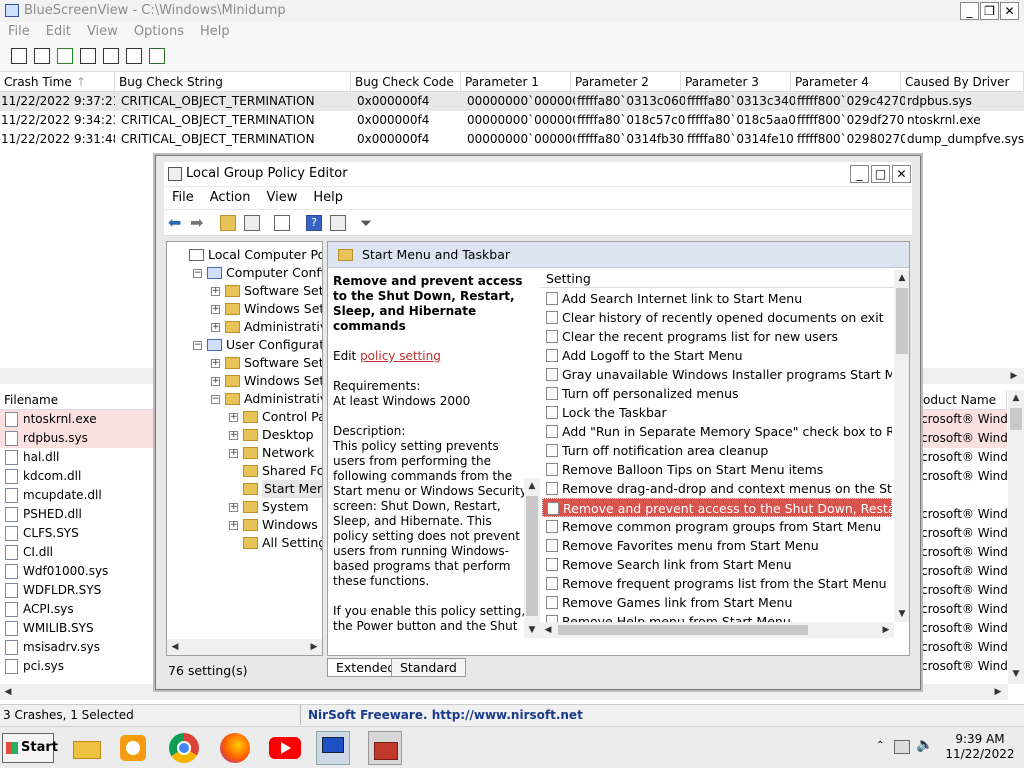 Image resolution: width=1024 pixels, height=768 pixels. What do you see at coordinates (880, 745) in the screenshot?
I see `show-hidden-icons: ⌃` at bounding box center [880, 745].